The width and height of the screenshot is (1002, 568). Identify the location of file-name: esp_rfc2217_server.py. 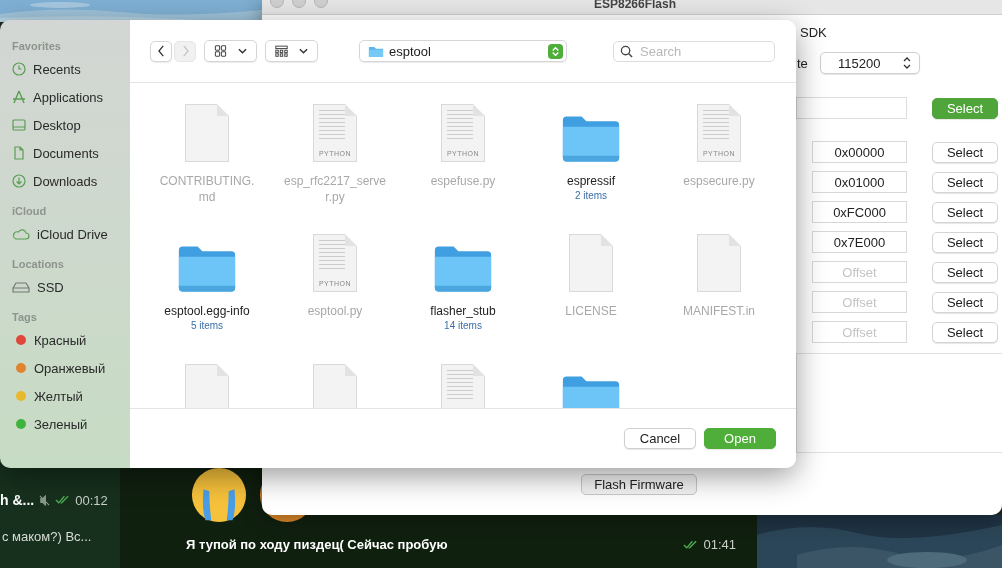
(335, 189).